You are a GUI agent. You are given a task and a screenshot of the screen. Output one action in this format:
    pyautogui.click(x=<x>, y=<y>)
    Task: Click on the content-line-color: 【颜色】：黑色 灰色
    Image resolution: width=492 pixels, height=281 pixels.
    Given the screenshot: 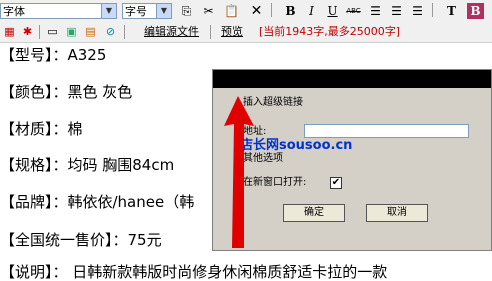 What is the action you would take?
    pyautogui.click(x=66, y=92)
    